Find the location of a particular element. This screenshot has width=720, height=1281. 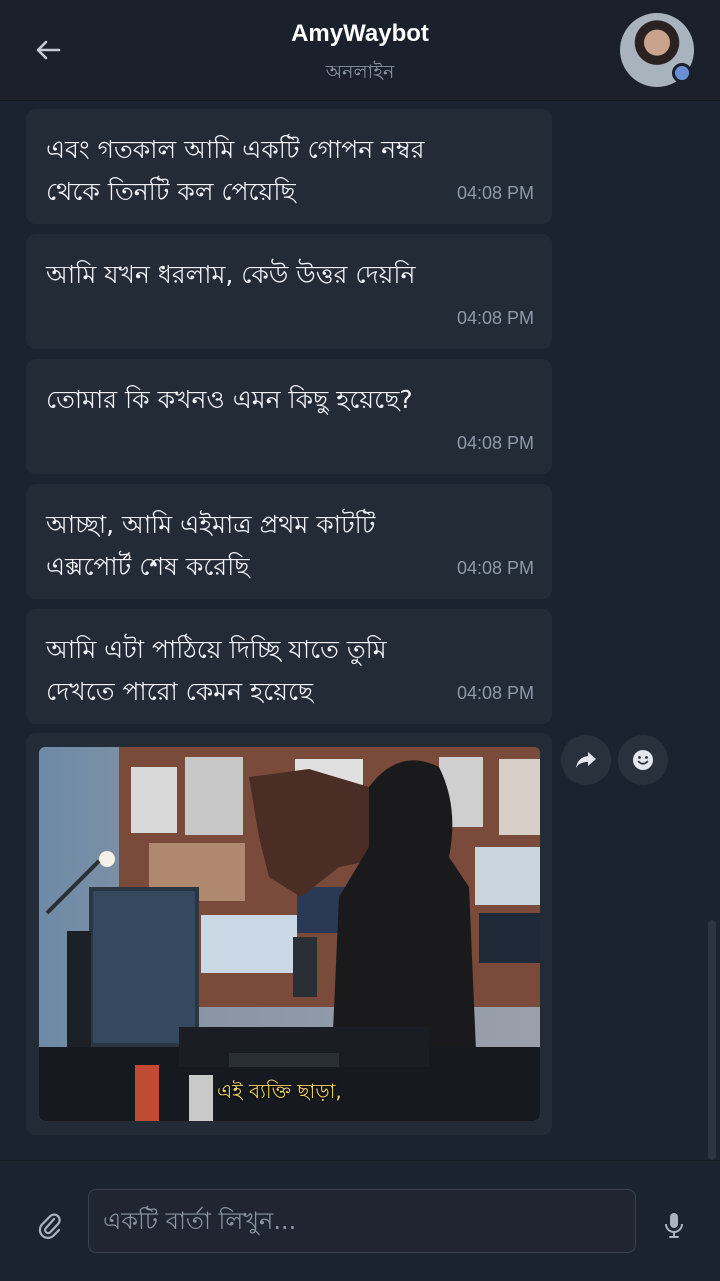

online-indicator is located at coordinates (682, 73).